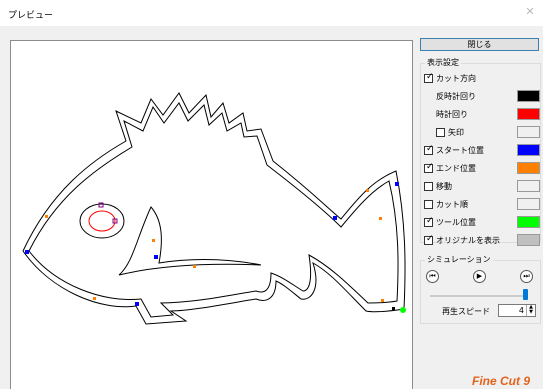 Image resolution: width=543 pixels, height=389 pixels. What do you see at coordinates (456, 78) in the screenshot?
I see `cut-direction-label: カット方向` at bounding box center [456, 78].